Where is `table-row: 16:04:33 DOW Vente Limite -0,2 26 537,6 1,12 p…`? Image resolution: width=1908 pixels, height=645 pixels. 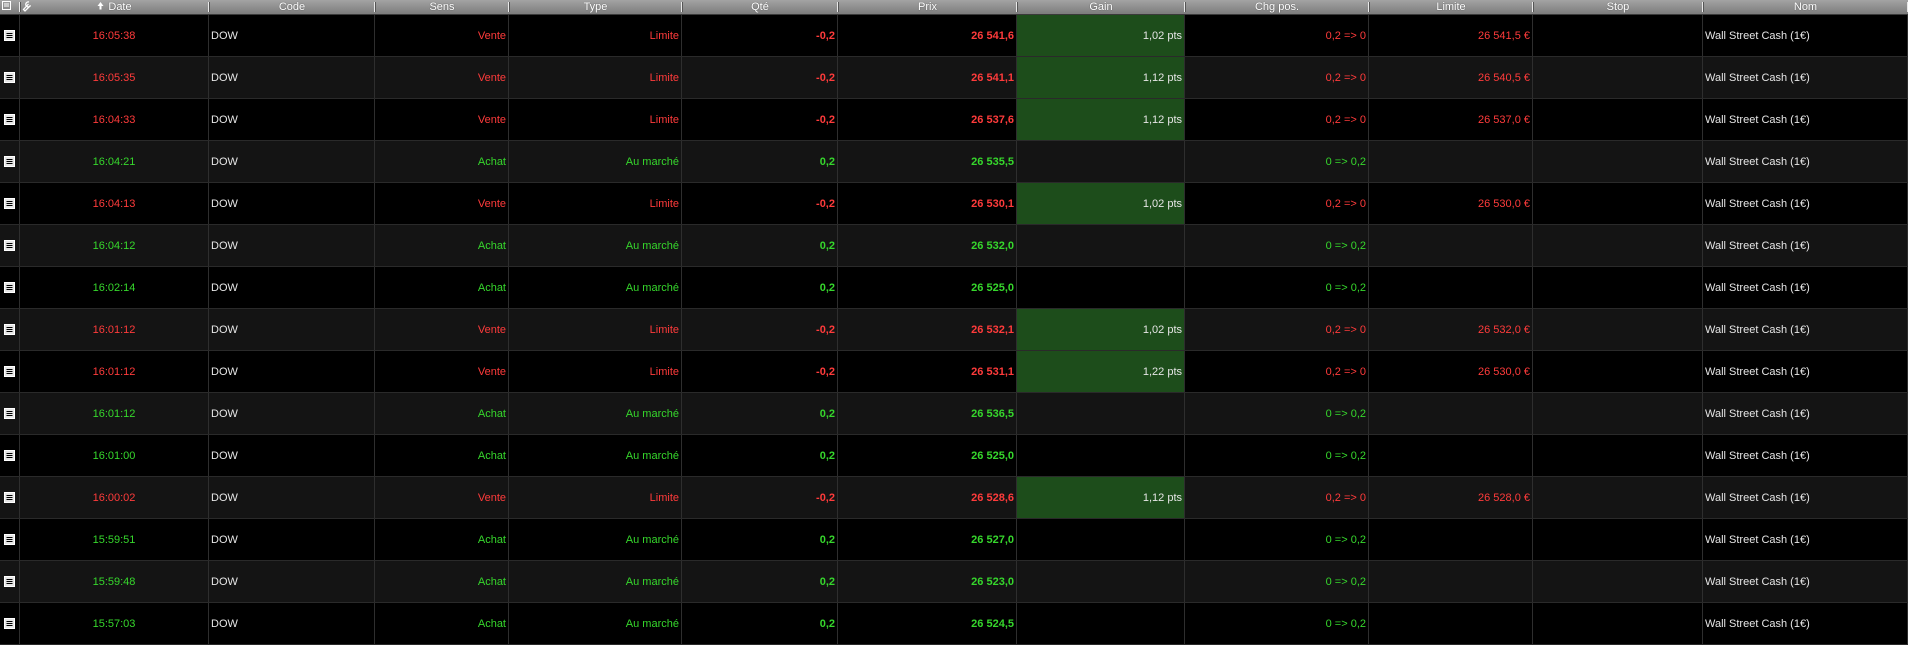
table-row: 16:04:33 DOW Vente Limite -0,2 26 537,6 1,12 p… is located at coordinates (954, 120).